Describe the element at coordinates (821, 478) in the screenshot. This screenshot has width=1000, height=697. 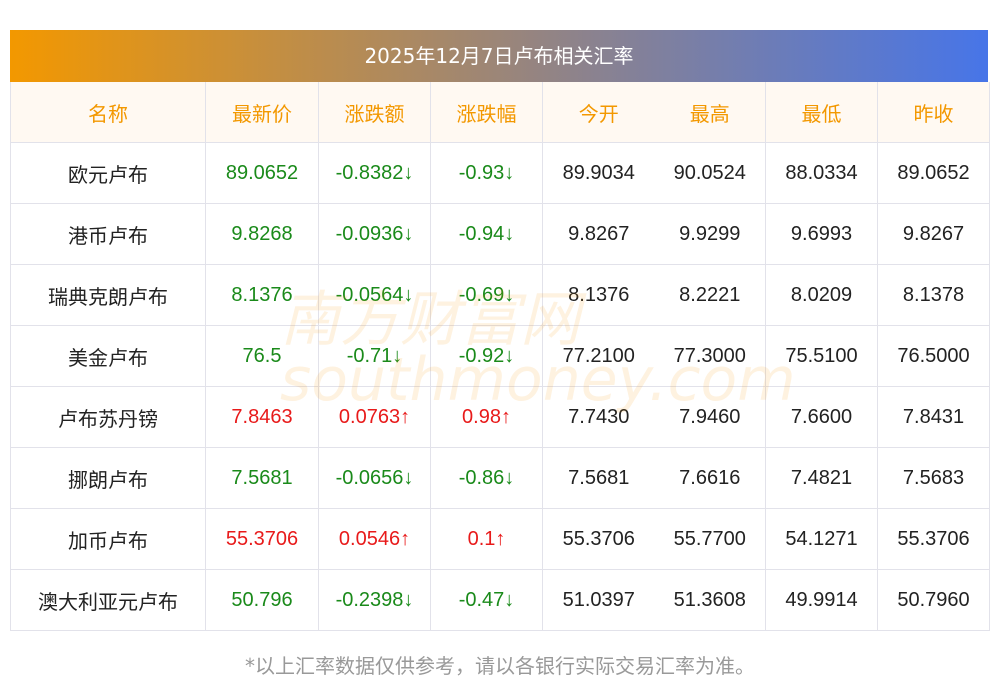
I see `cell-low: 7.4821` at that location.